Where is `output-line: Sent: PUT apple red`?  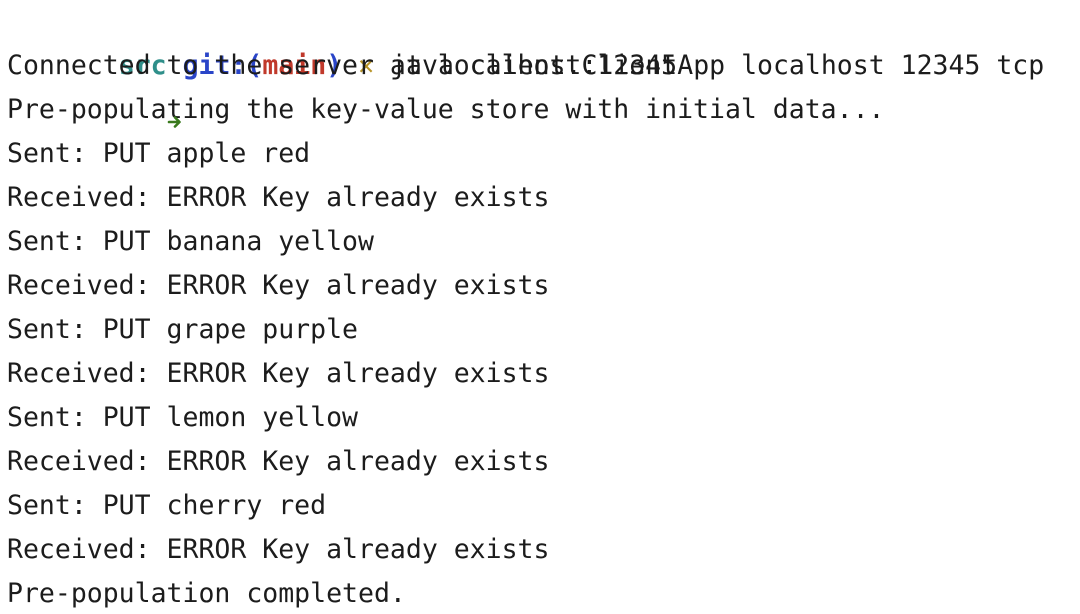 output-line: Sent: PUT apple red is located at coordinates (159, 153).